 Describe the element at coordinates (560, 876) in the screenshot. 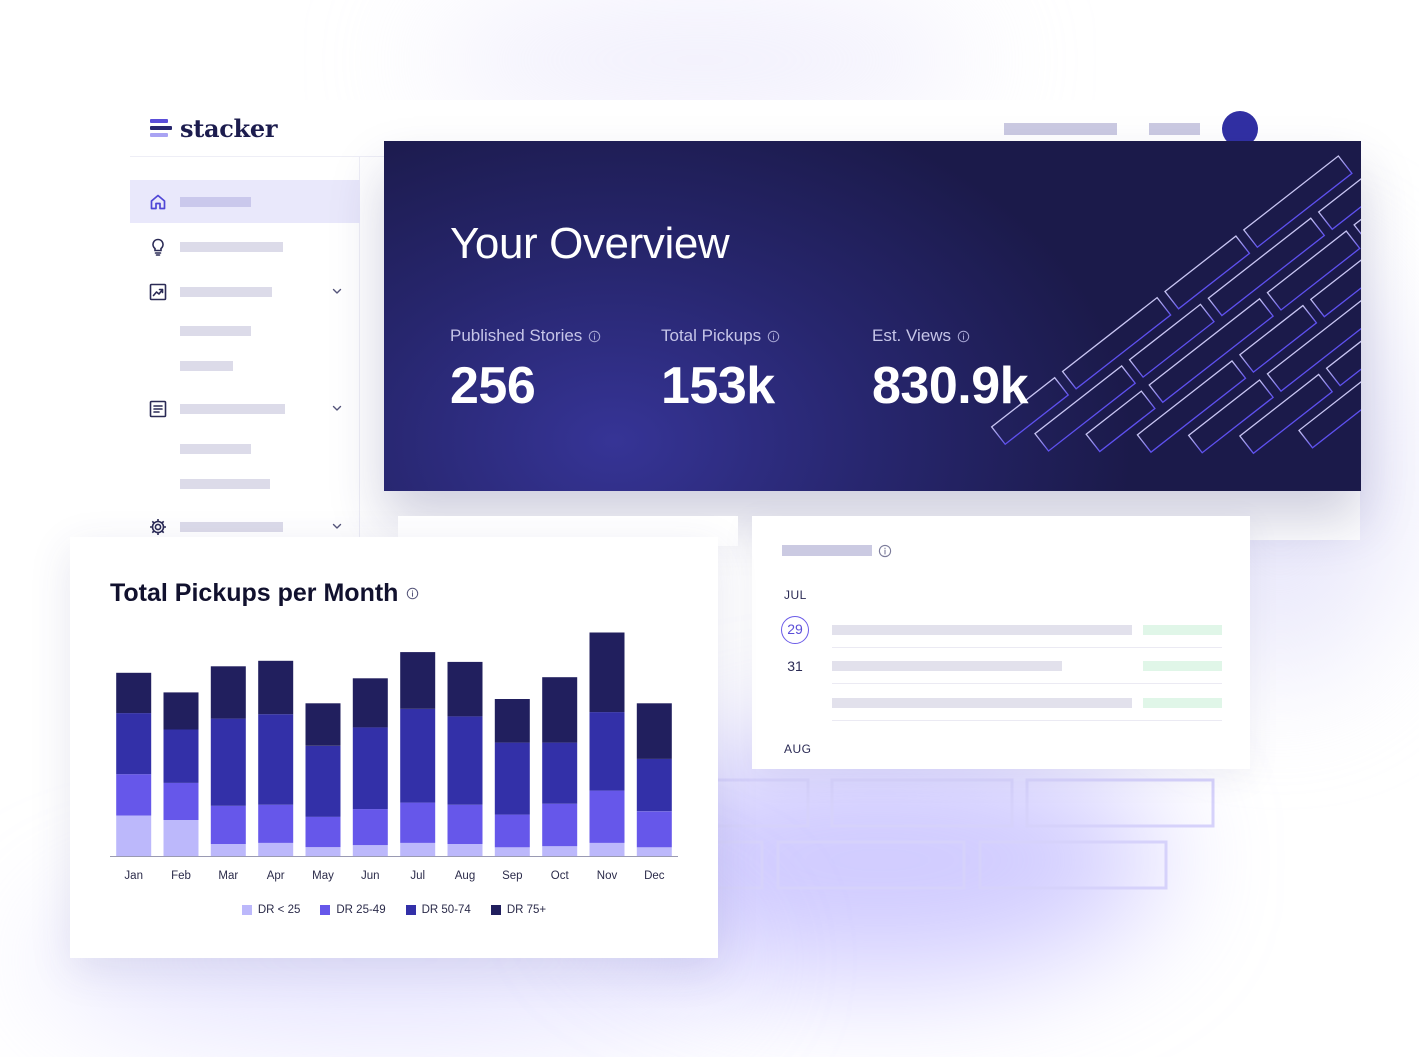

I see `x-tick-label: Oct` at that location.